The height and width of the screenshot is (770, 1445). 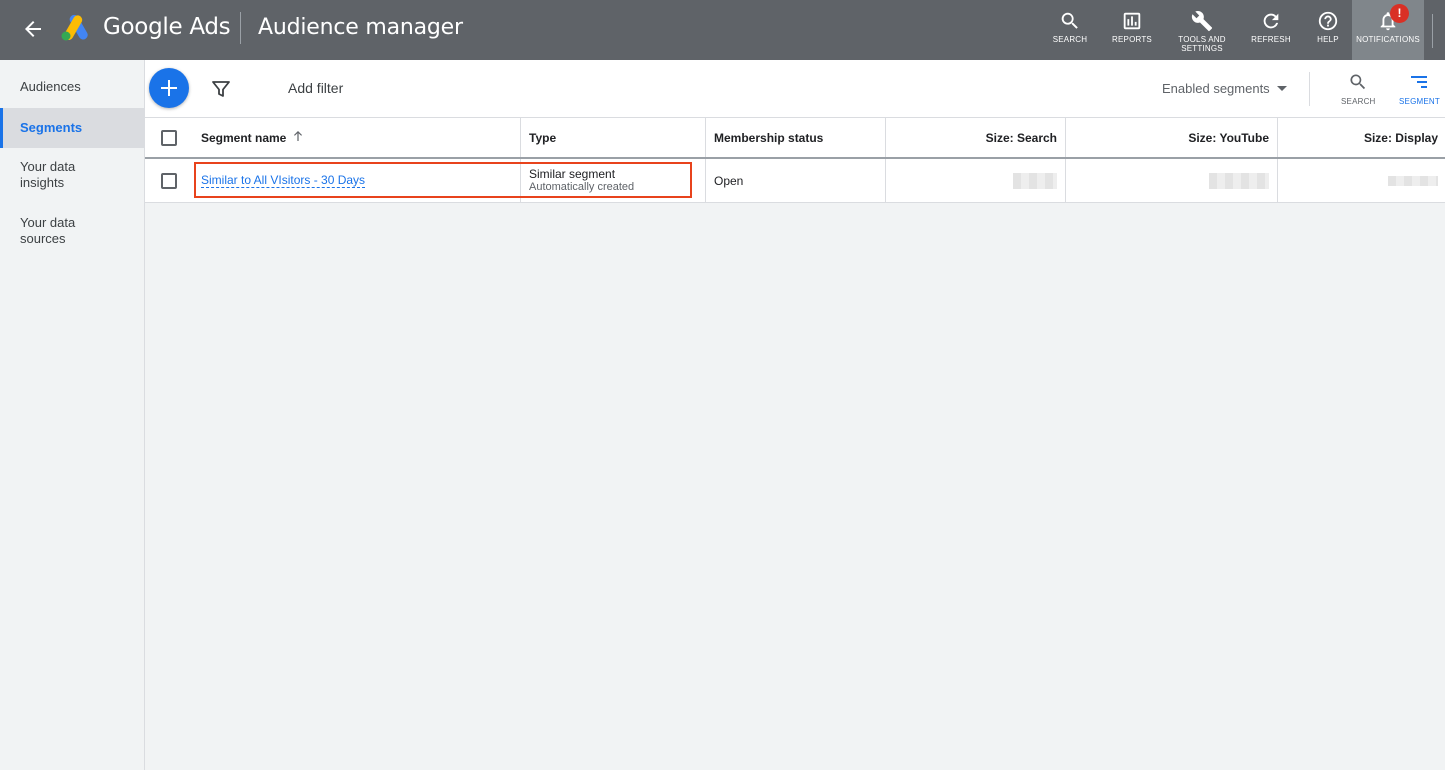 What do you see at coordinates (1328, 39) in the screenshot?
I see `header-help-label: HELP` at bounding box center [1328, 39].